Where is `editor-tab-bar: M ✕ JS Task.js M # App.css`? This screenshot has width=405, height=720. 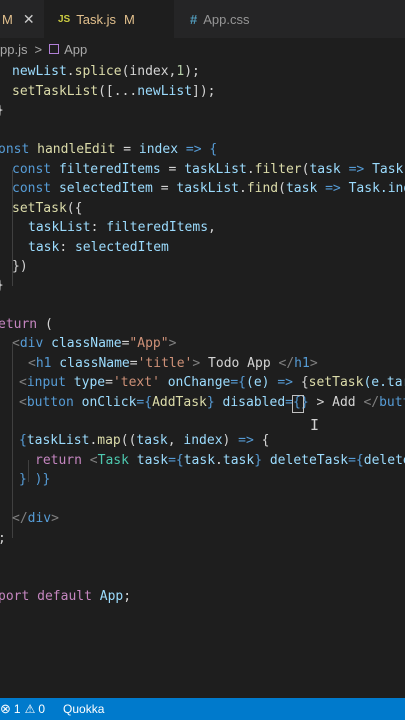 editor-tab-bar: M ✕ JS Task.js M # App.css is located at coordinates (202, 19).